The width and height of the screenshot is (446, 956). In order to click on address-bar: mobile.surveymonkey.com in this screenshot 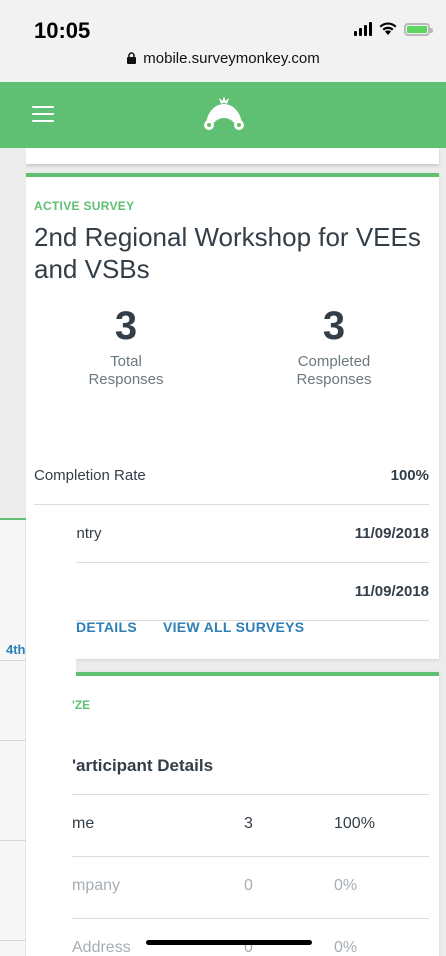, I will do `click(223, 58)`.